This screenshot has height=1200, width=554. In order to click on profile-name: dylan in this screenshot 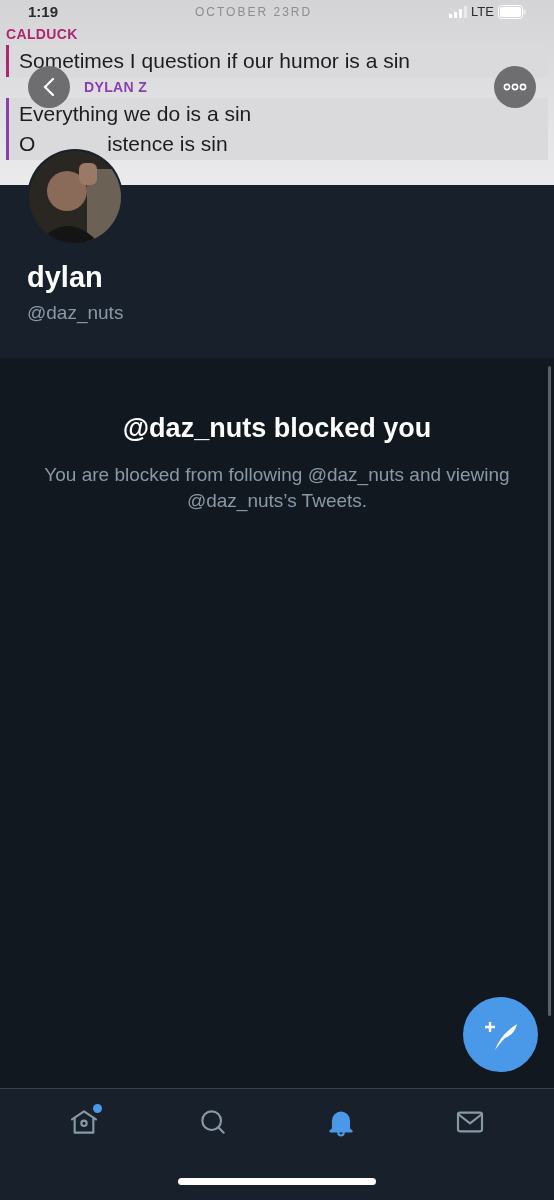, I will do `click(65, 277)`.